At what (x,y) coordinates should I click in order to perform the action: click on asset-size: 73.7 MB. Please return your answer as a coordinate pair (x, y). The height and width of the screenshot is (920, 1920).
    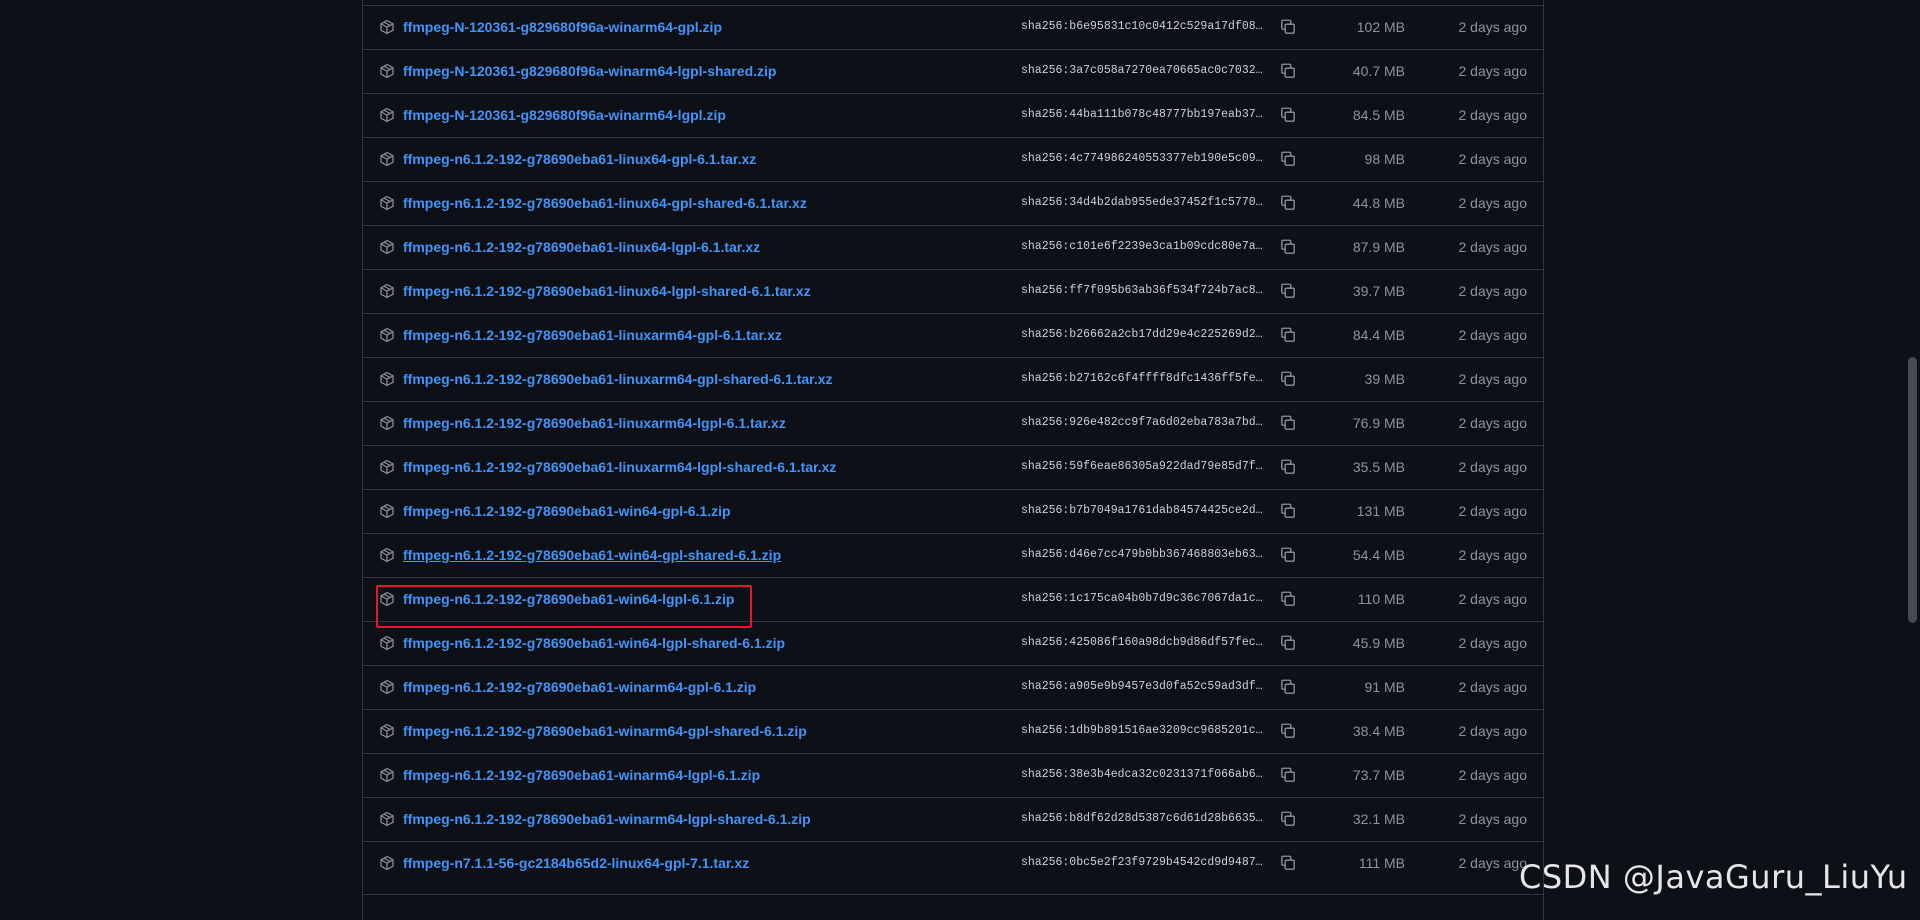
    Looking at the image, I should click on (1378, 775).